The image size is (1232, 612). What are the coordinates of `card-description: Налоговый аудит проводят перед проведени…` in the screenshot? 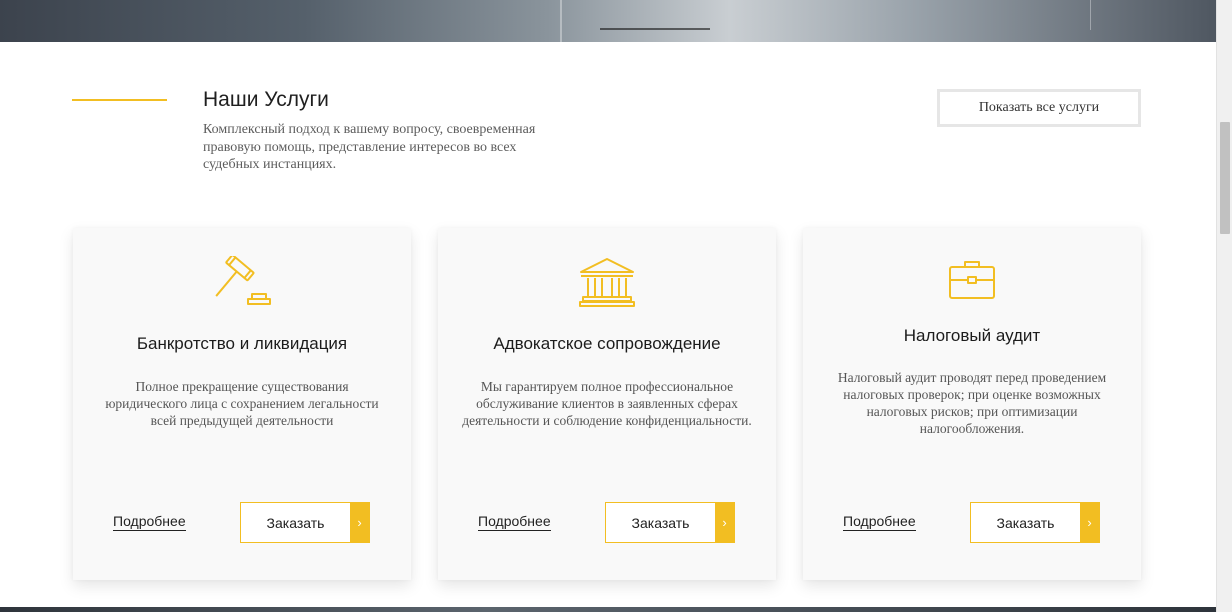 It's located at (972, 403).